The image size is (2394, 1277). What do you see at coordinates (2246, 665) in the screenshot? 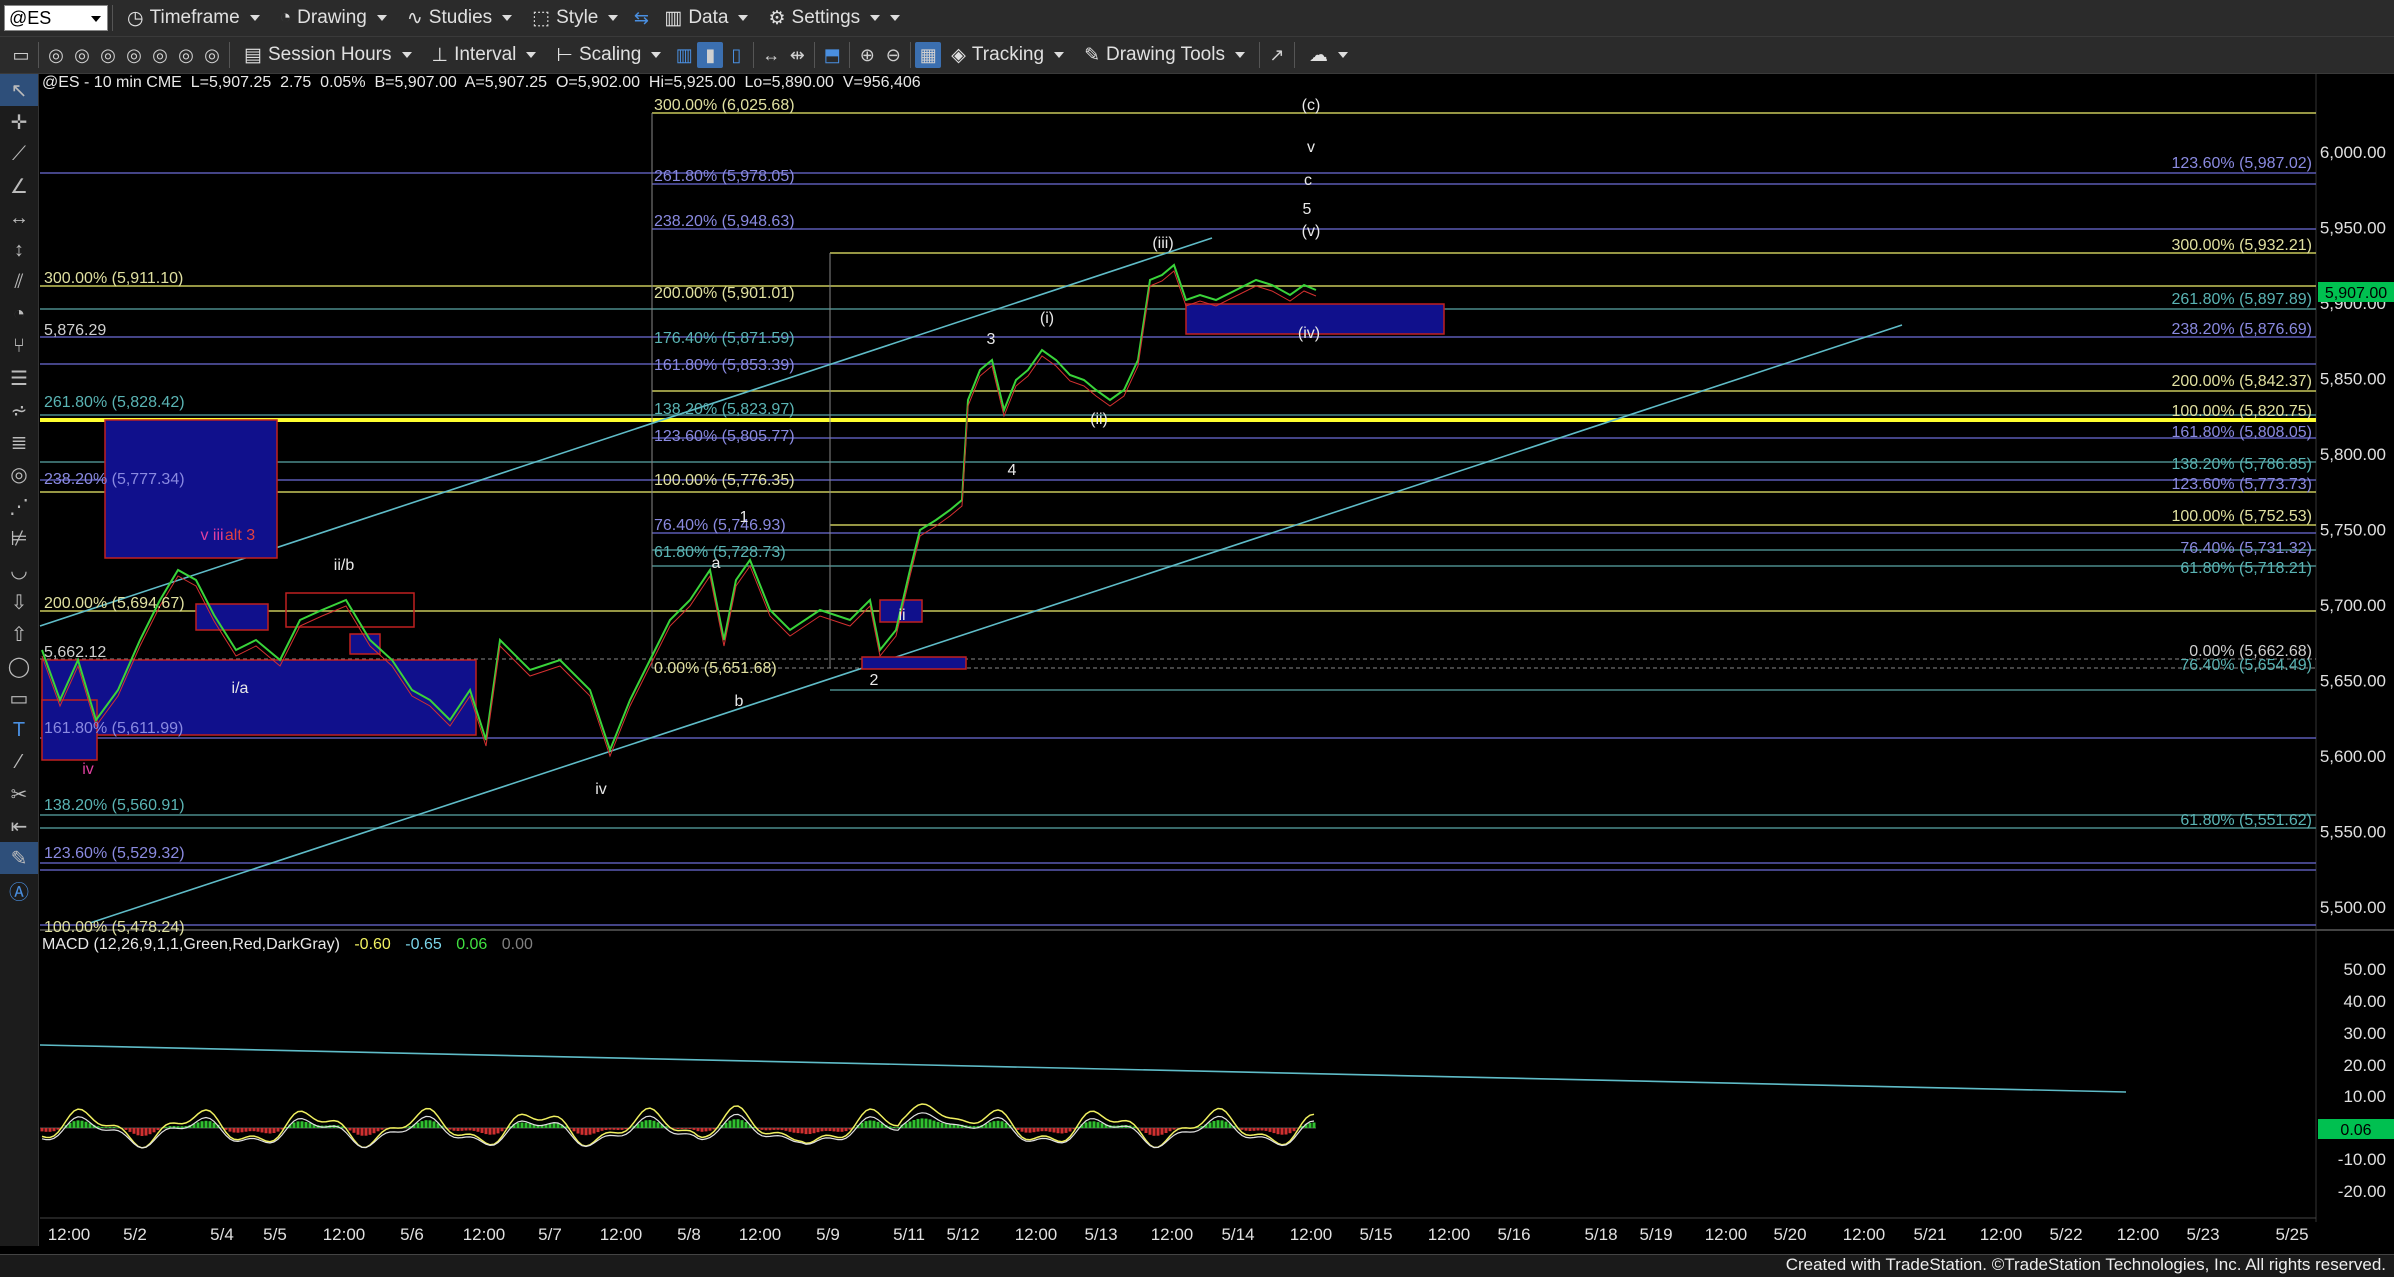
I see `fib-label: 76.40% (5,654.49)` at bounding box center [2246, 665].